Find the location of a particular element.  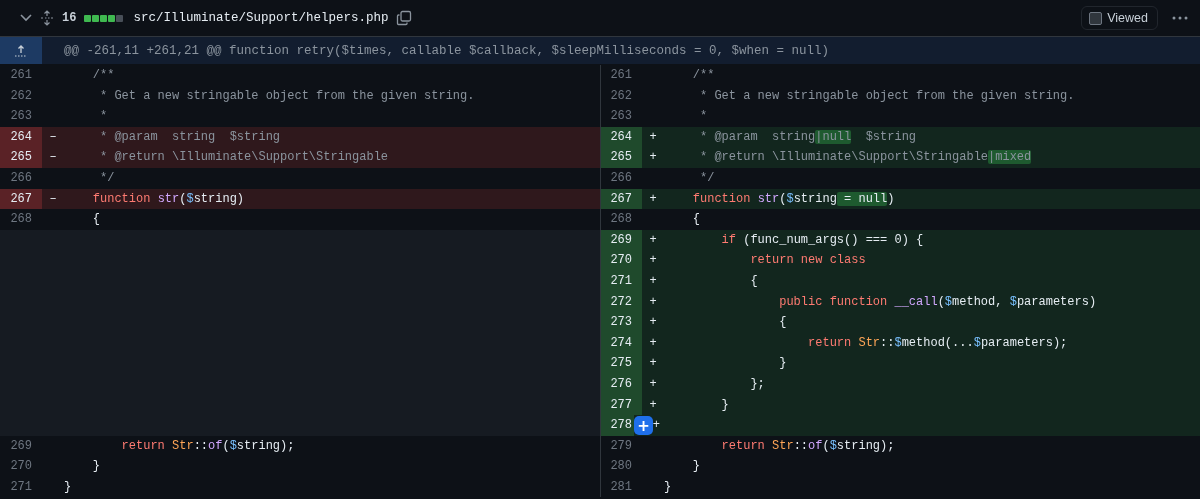

line-number: 269 is located at coordinates (621, 240).